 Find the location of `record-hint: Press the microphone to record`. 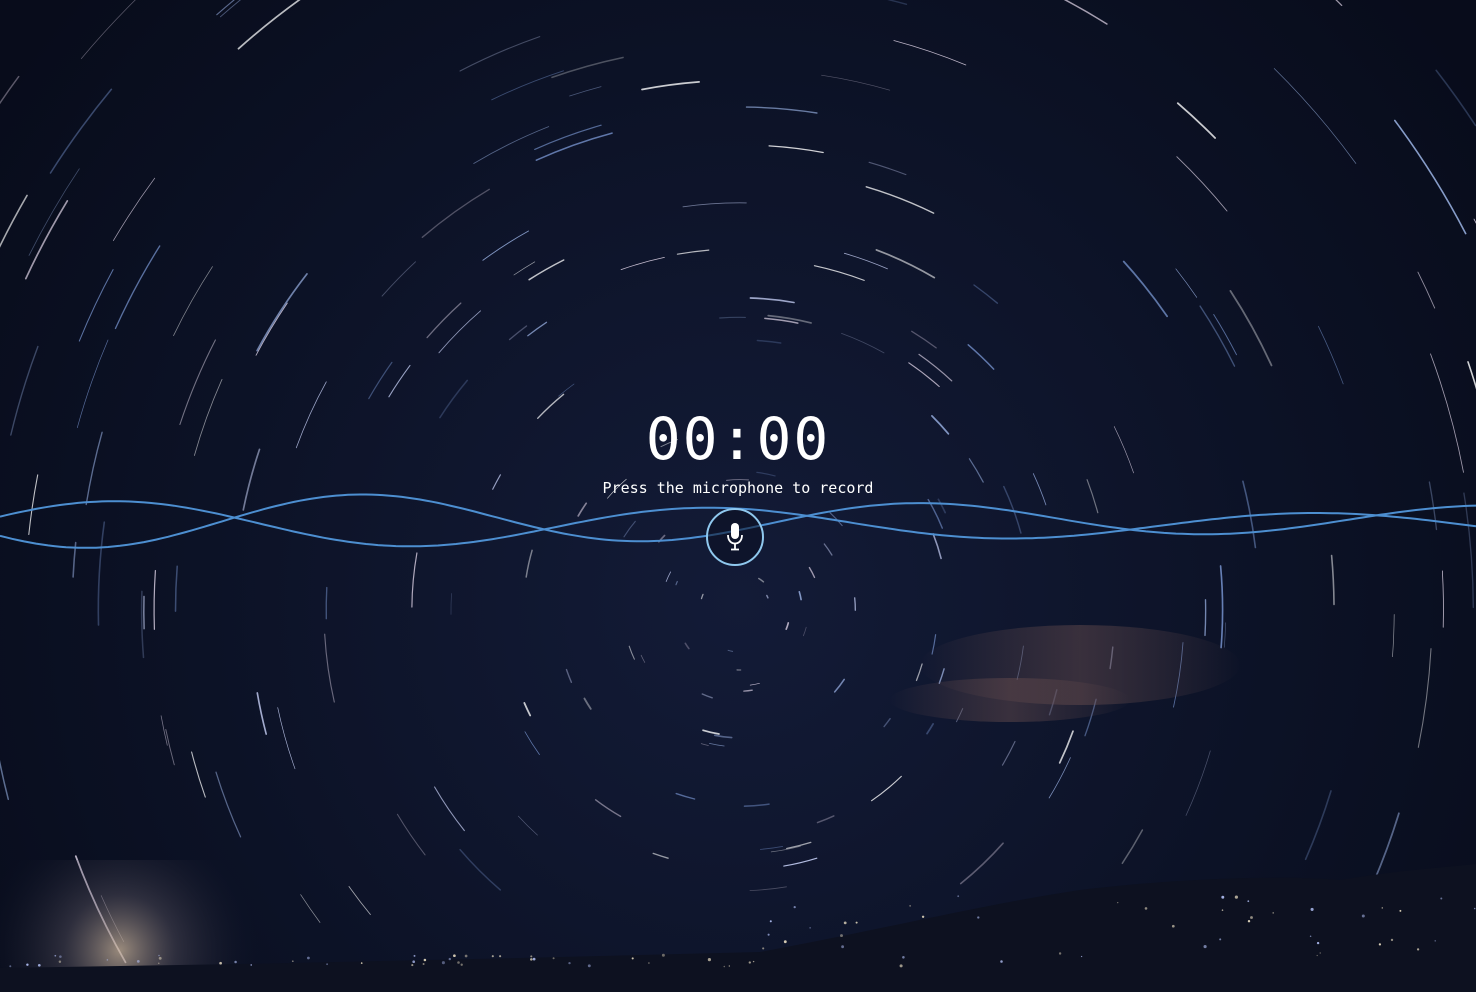

record-hint: Press the microphone to record is located at coordinates (738, 488).